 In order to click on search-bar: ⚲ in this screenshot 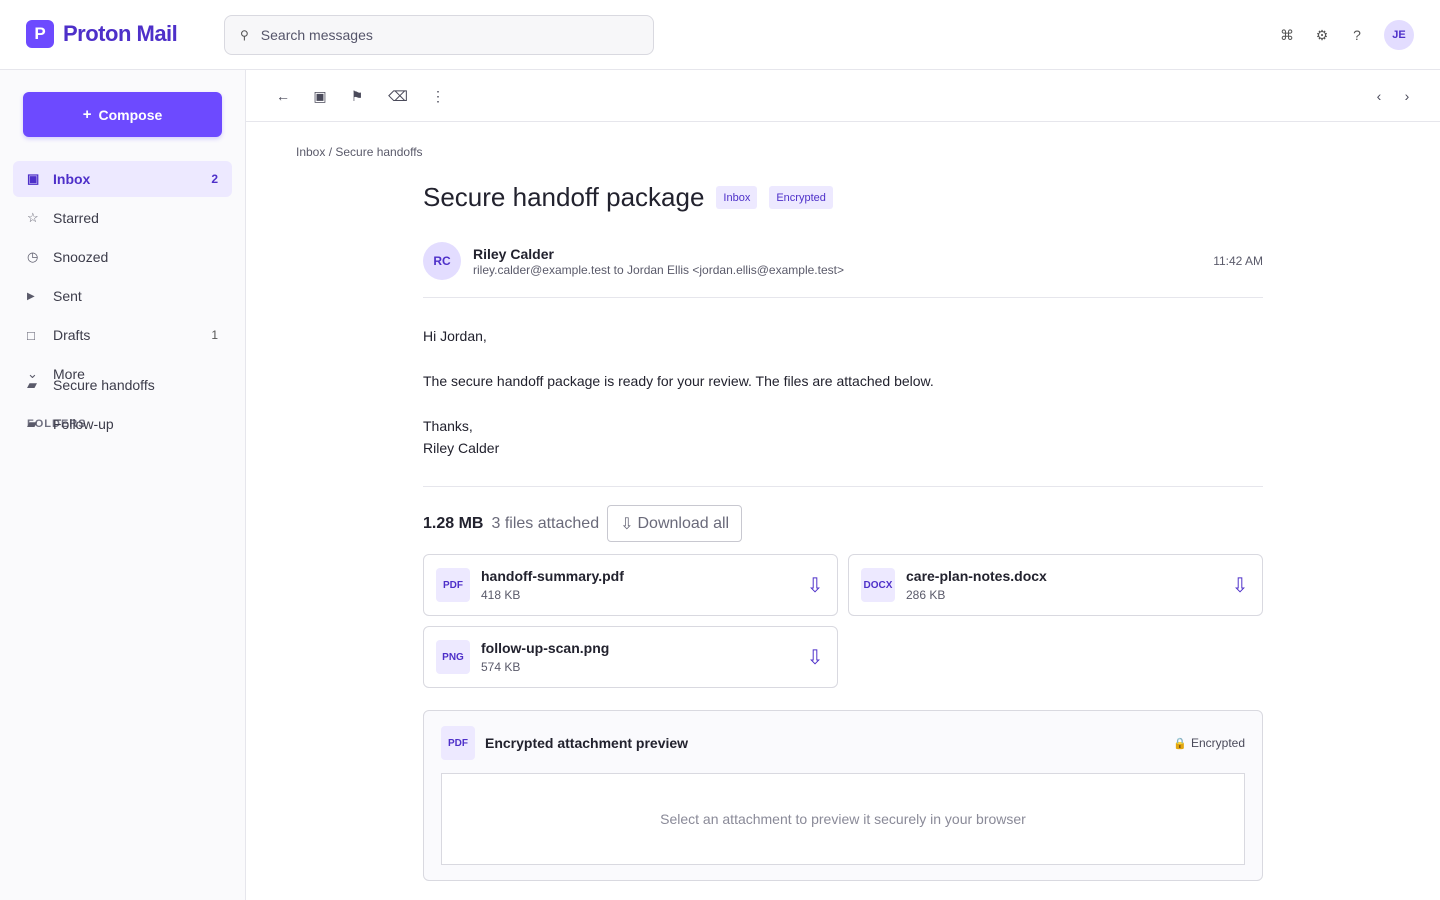, I will do `click(439, 35)`.